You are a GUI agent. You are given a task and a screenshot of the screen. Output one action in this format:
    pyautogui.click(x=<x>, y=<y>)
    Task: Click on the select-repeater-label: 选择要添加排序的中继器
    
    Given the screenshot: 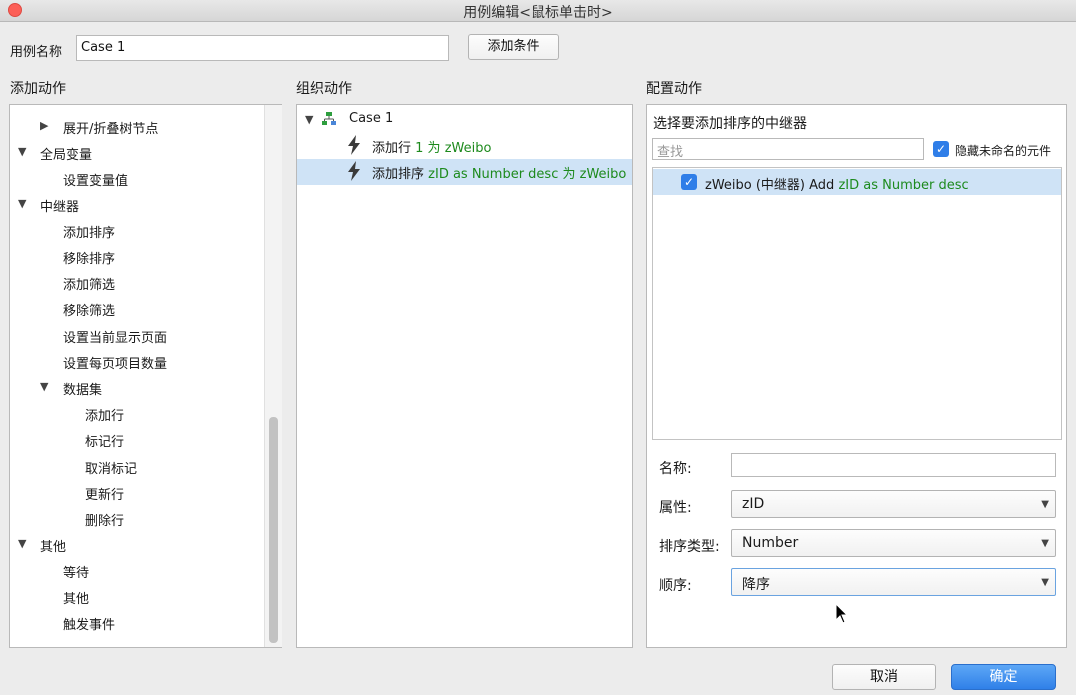 What is the action you would take?
    pyautogui.click(x=730, y=124)
    